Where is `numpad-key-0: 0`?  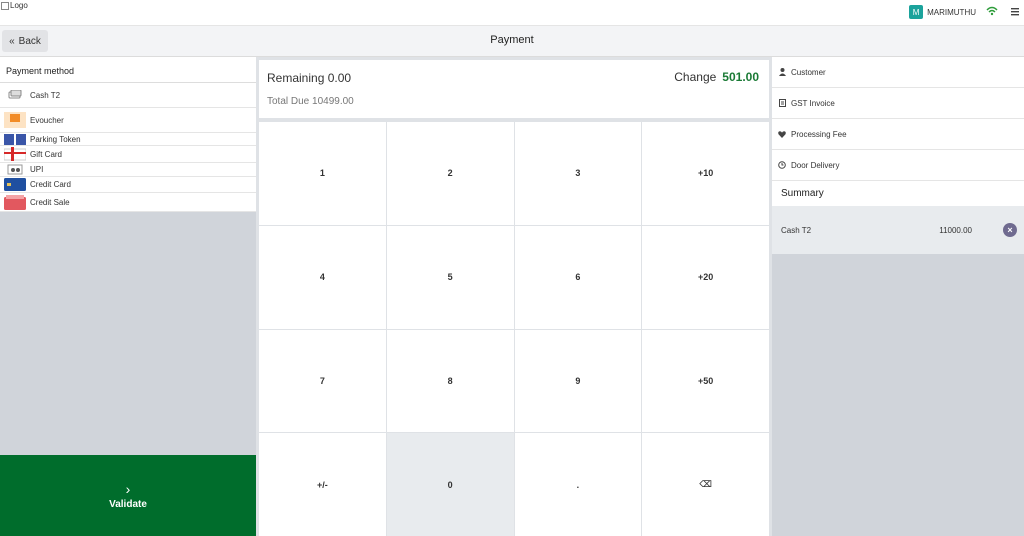 numpad-key-0: 0 is located at coordinates (450, 484).